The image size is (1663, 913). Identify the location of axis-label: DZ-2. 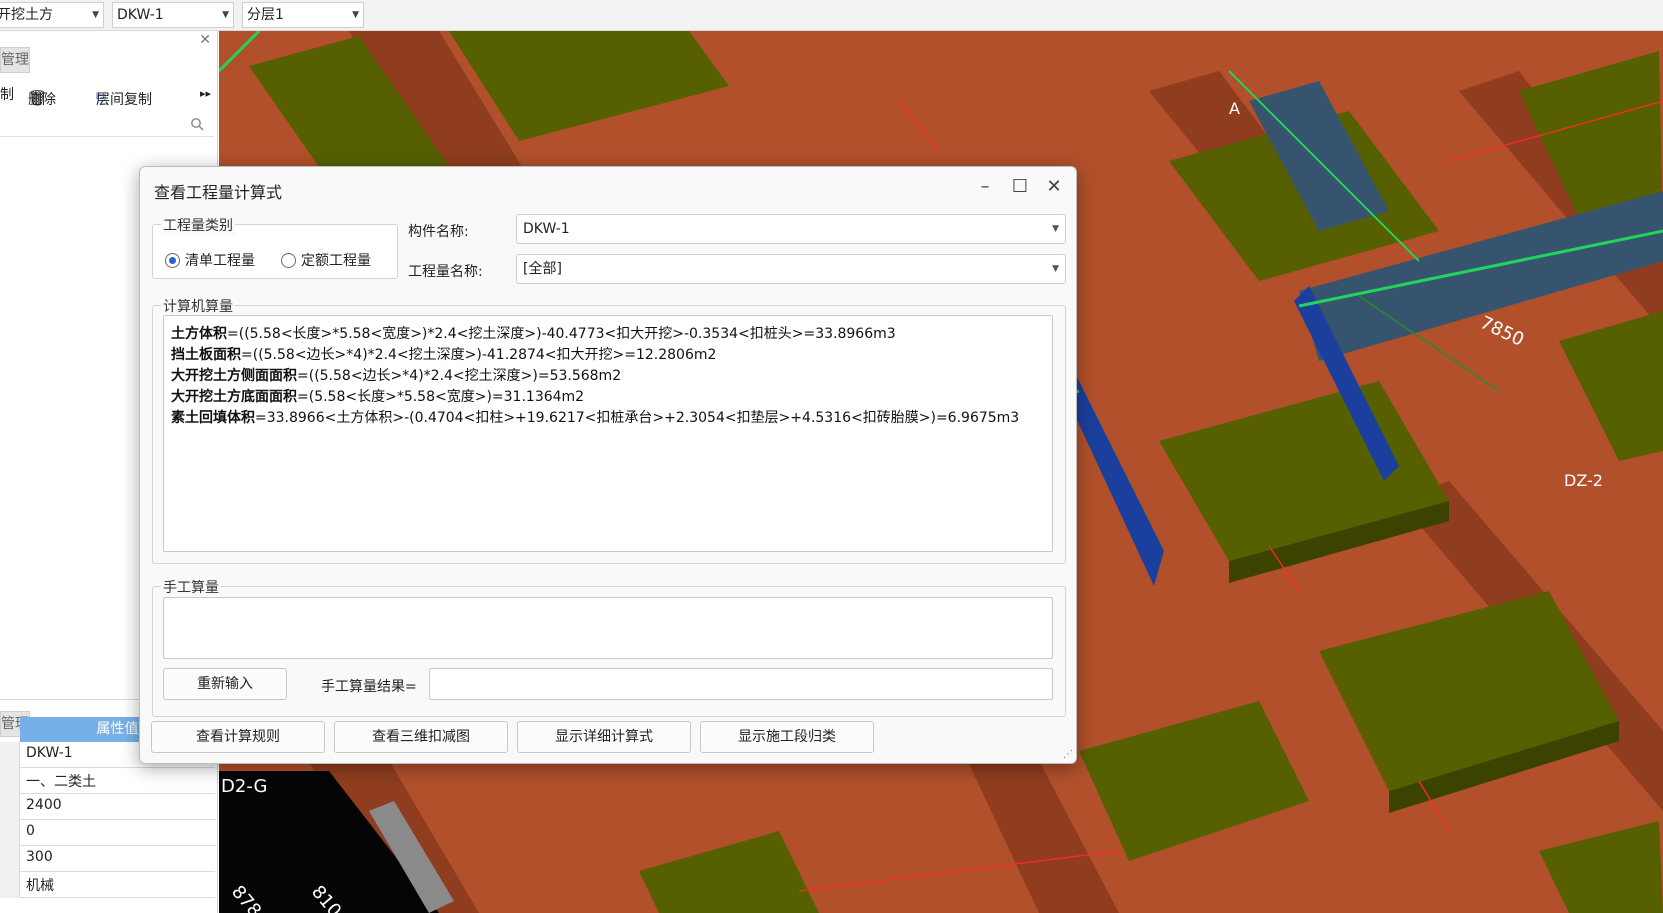
(1583, 480).